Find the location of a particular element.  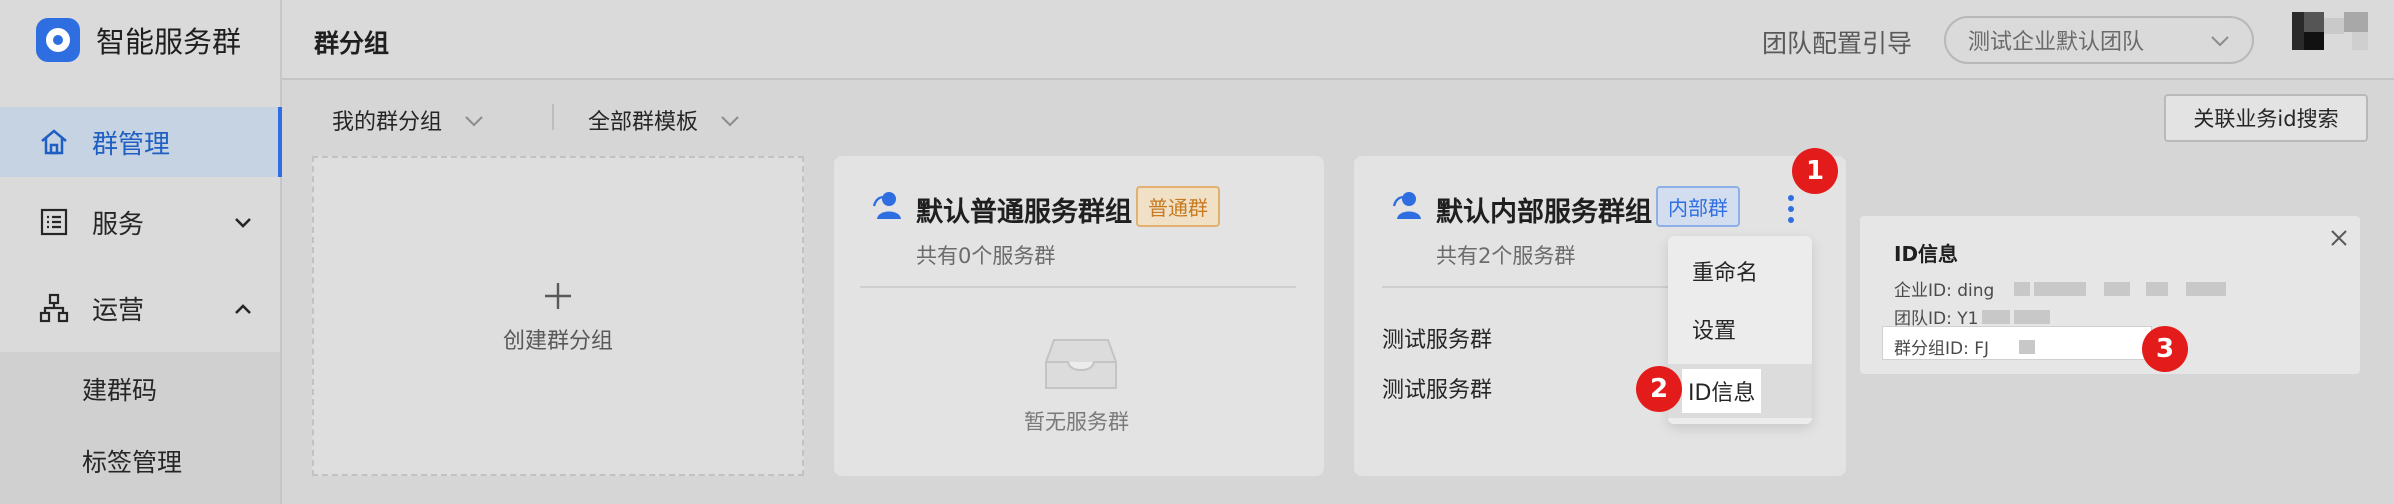

avatar is located at coordinates (2337, 33).